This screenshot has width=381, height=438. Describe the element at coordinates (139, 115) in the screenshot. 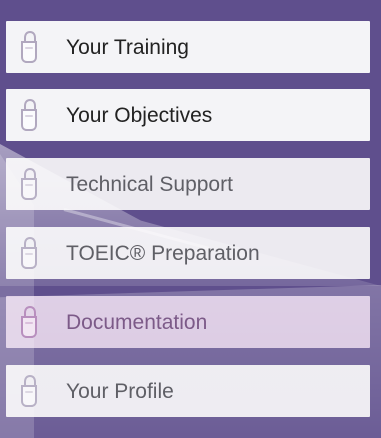

I see `menu-item-label: Your Objectives` at that location.